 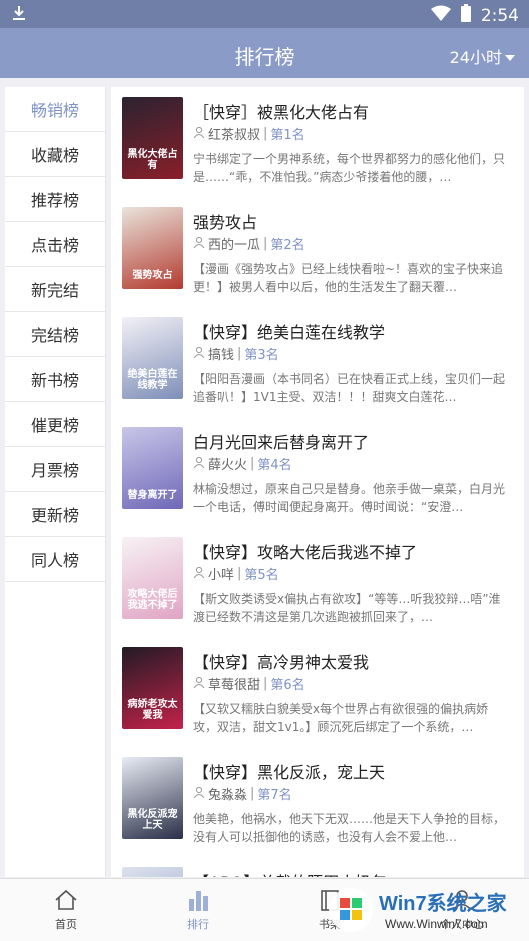 I want to click on cover-title-art: 替身离开了, so click(x=152, y=495).